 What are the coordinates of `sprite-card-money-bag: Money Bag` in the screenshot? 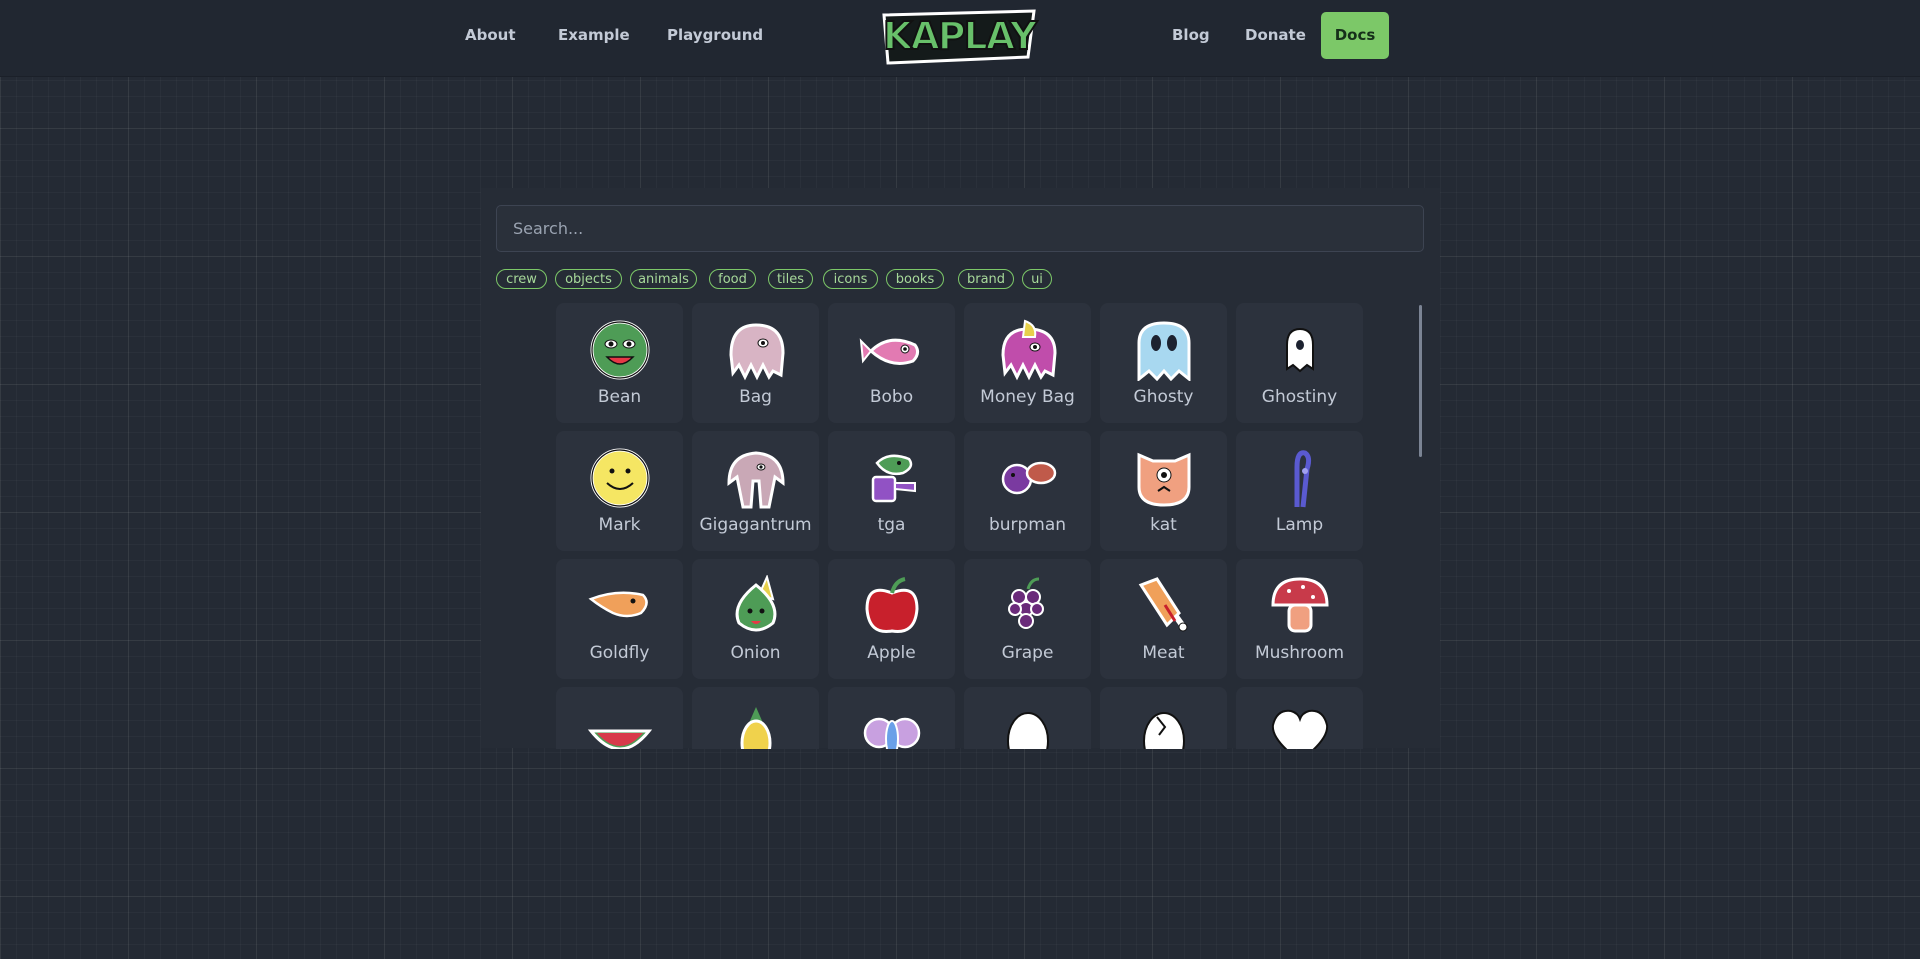 It's located at (1027, 363).